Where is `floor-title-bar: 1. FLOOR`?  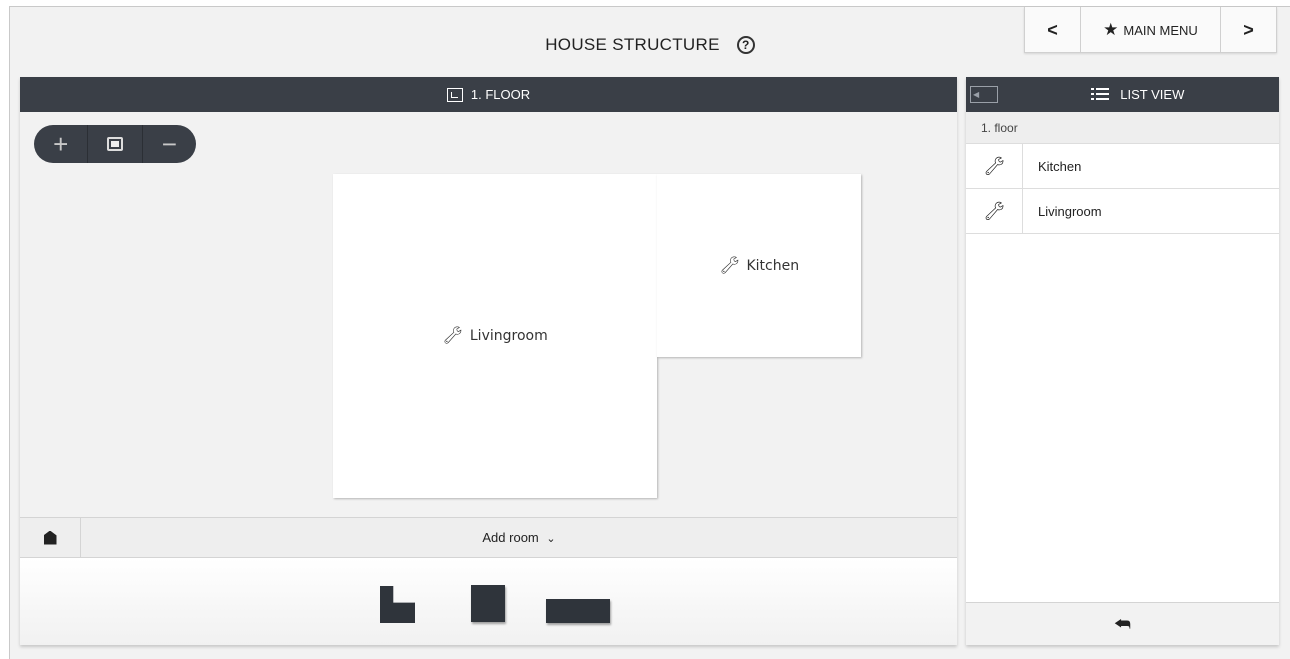
floor-title-bar: 1. FLOOR is located at coordinates (488, 94).